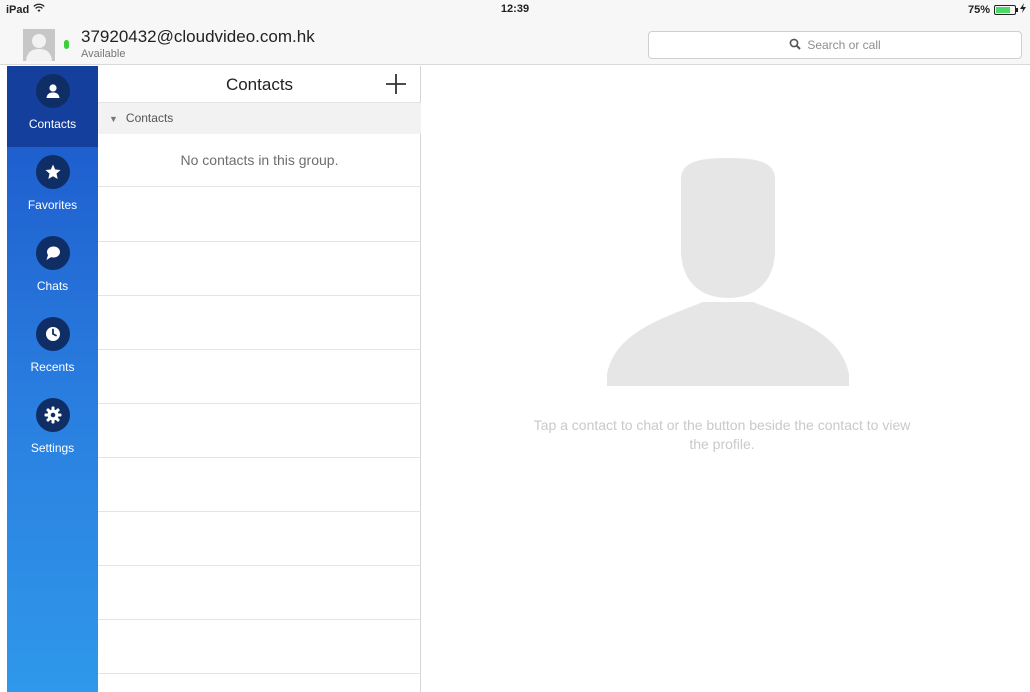 The height and width of the screenshot is (692, 1030). What do you see at coordinates (52, 124) in the screenshot?
I see `nav-label-contacts: Contacts` at bounding box center [52, 124].